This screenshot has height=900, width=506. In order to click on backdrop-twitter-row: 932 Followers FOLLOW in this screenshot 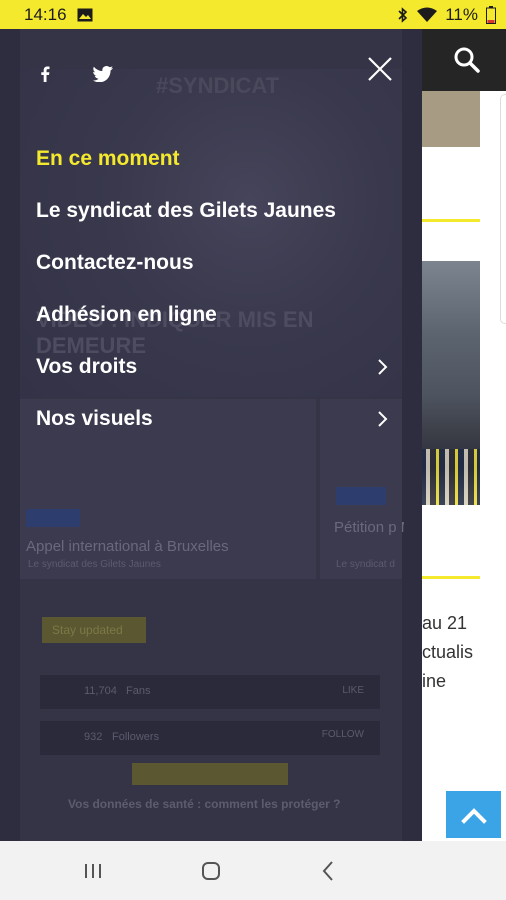, I will do `click(210, 738)`.